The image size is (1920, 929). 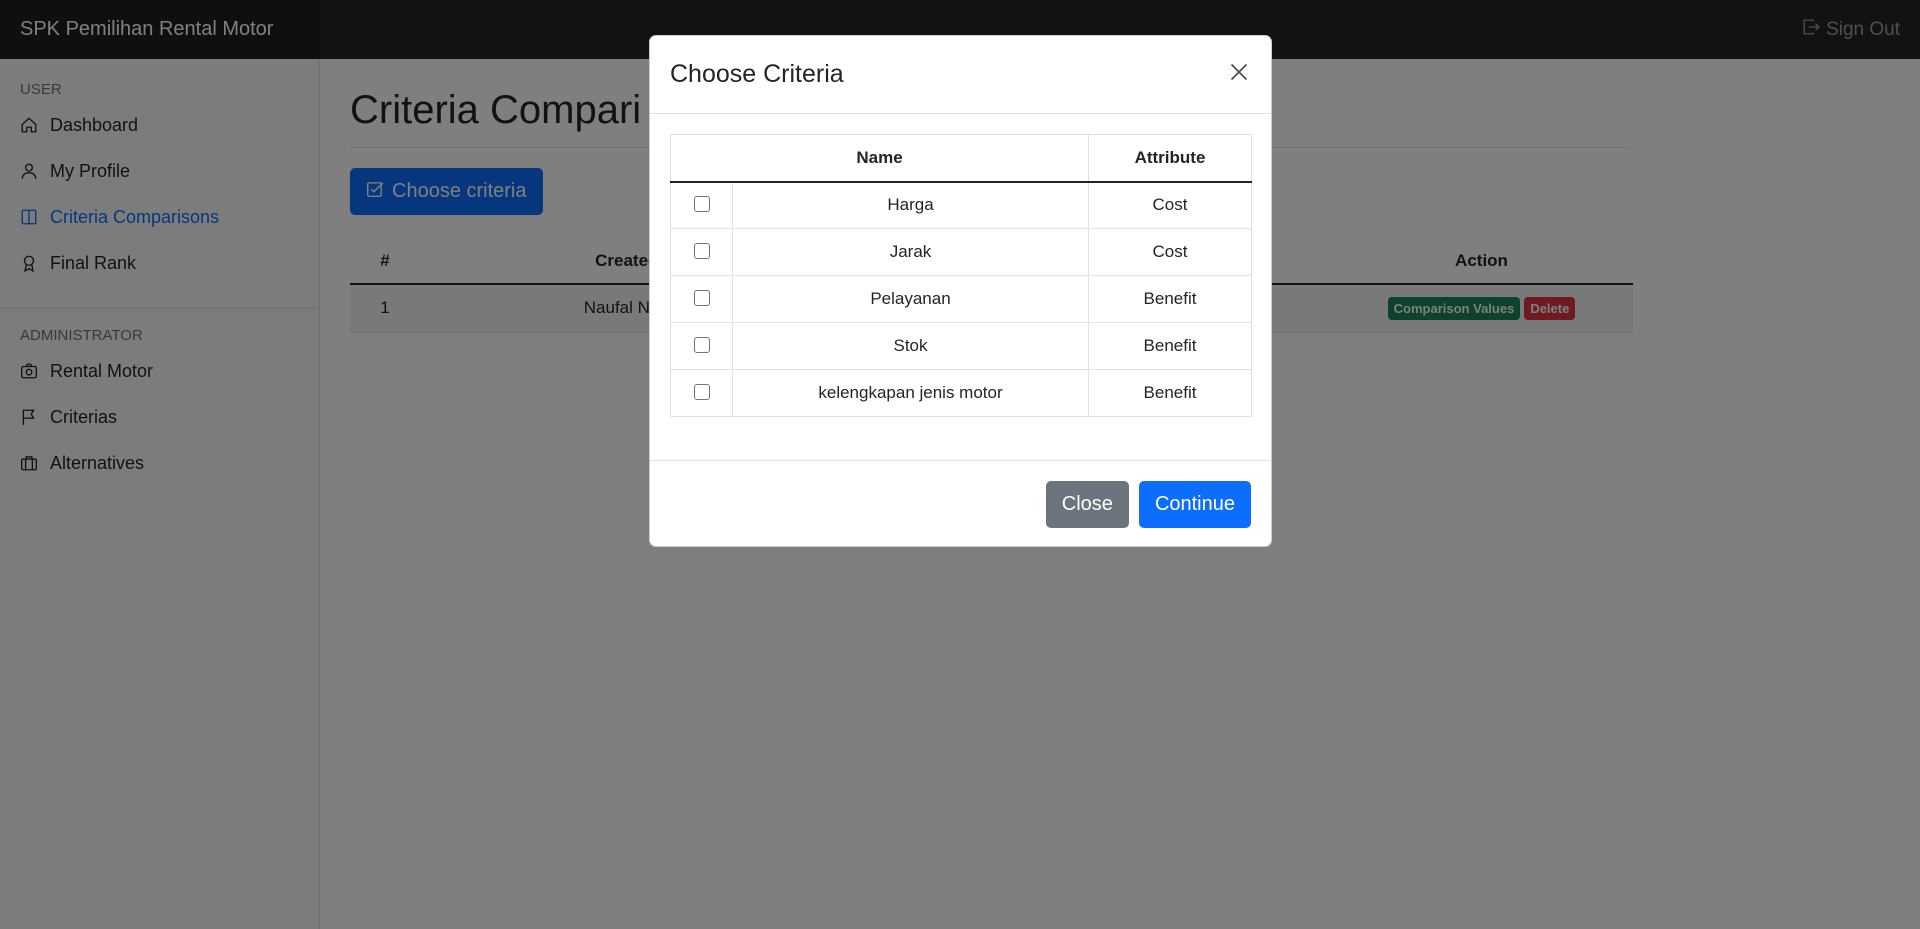 I want to click on criteria-row: Stok Benefit, so click(x=961, y=346).